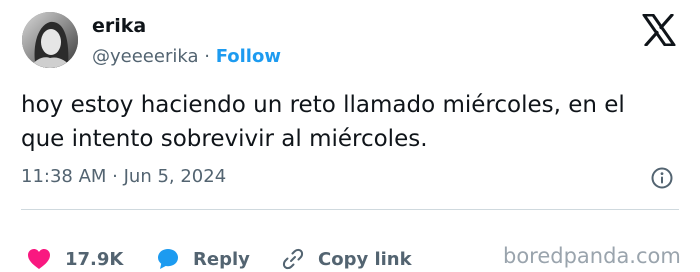 Image resolution: width=700 pixels, height=272 pixels. Describe the element at coordinates (248, 56) in the screenshot. I see `follow-button: Follow` at that location.